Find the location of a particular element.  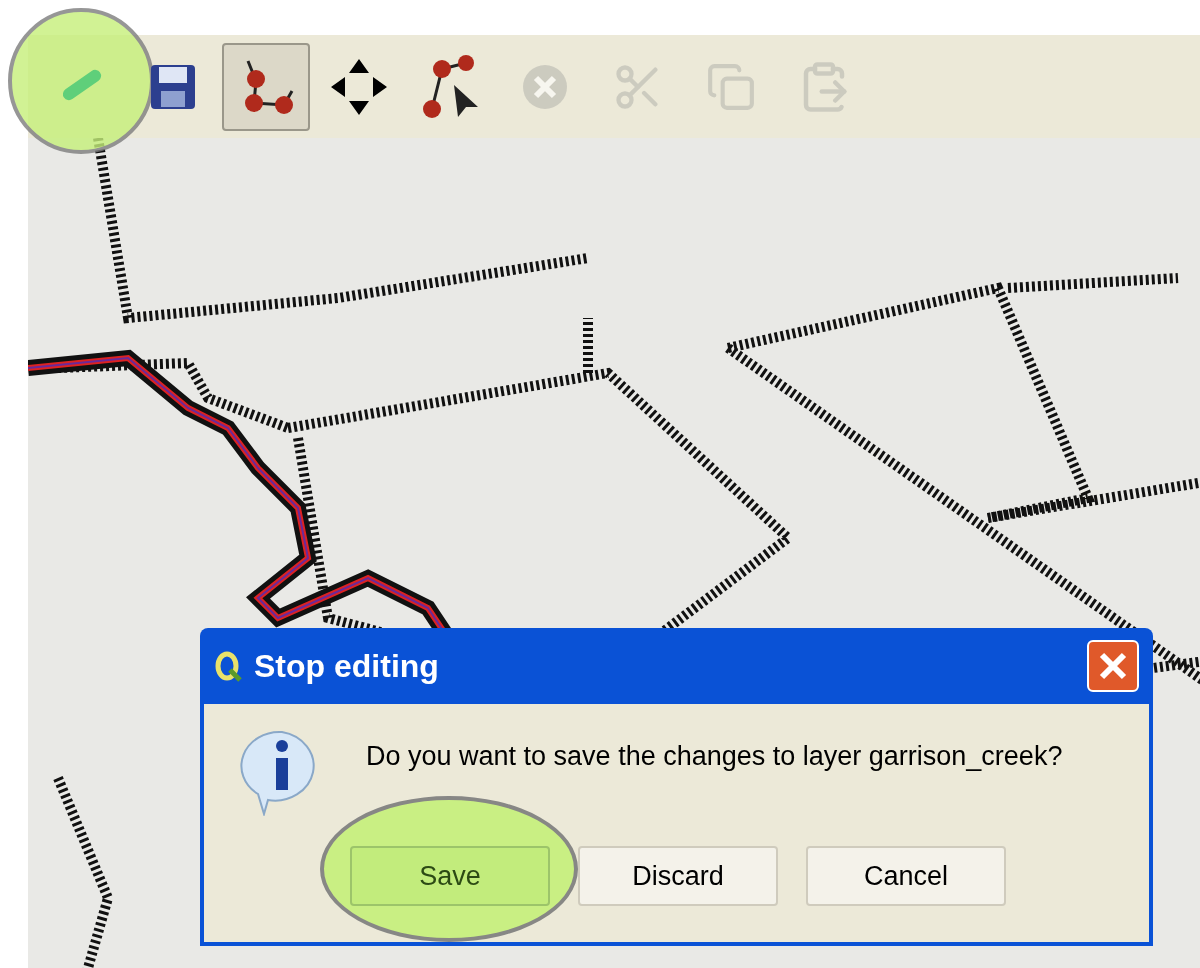

dialog-title: Stop editing is located at coordinates (347, 666).